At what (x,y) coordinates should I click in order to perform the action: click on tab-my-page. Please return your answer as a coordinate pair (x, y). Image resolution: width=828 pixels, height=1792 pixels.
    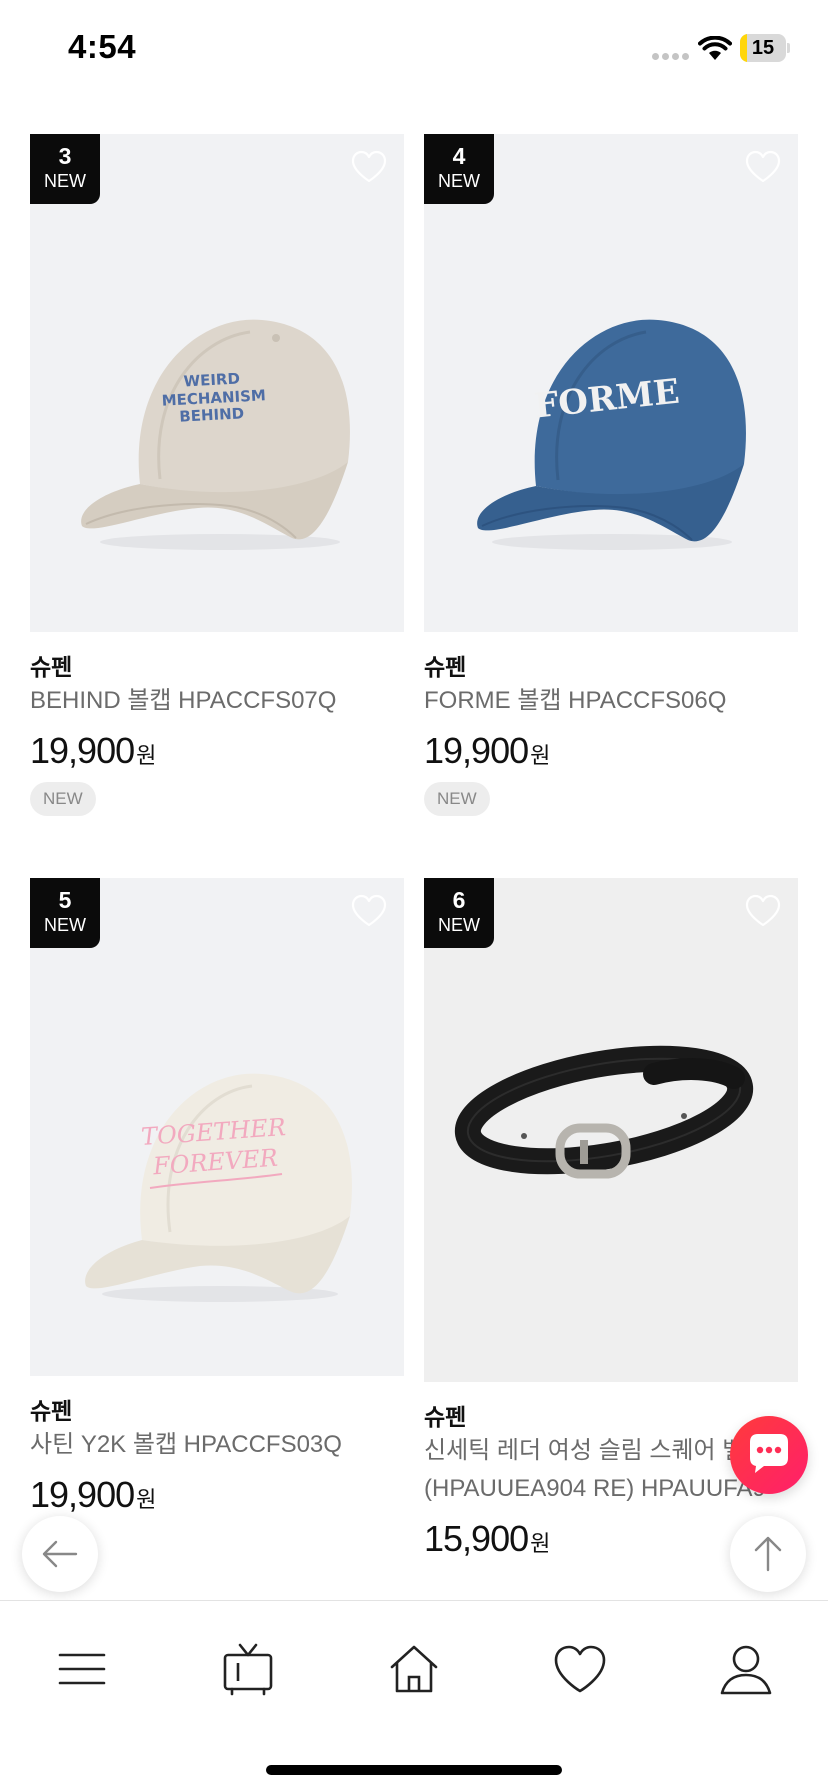
    Looking at the image, I should click on (746, 1669).